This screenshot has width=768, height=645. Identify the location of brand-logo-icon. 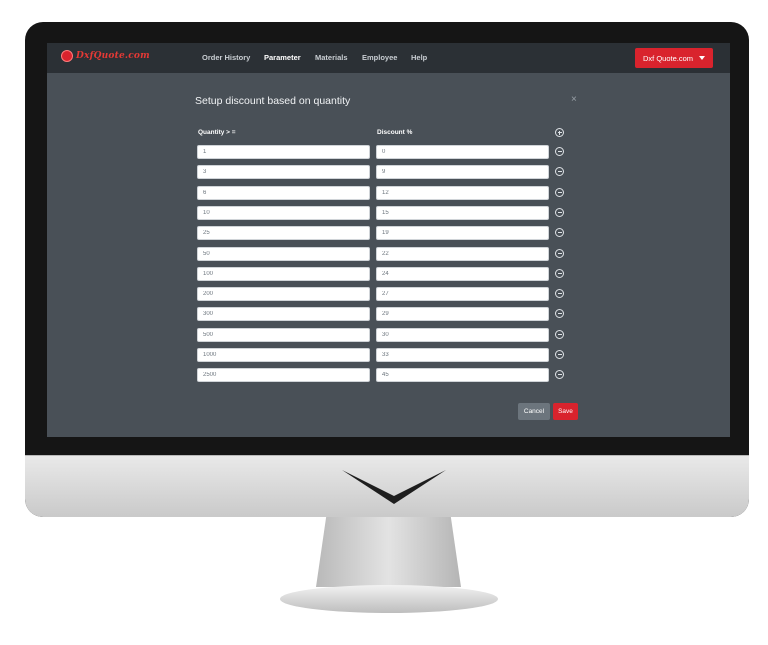
(67, 56).